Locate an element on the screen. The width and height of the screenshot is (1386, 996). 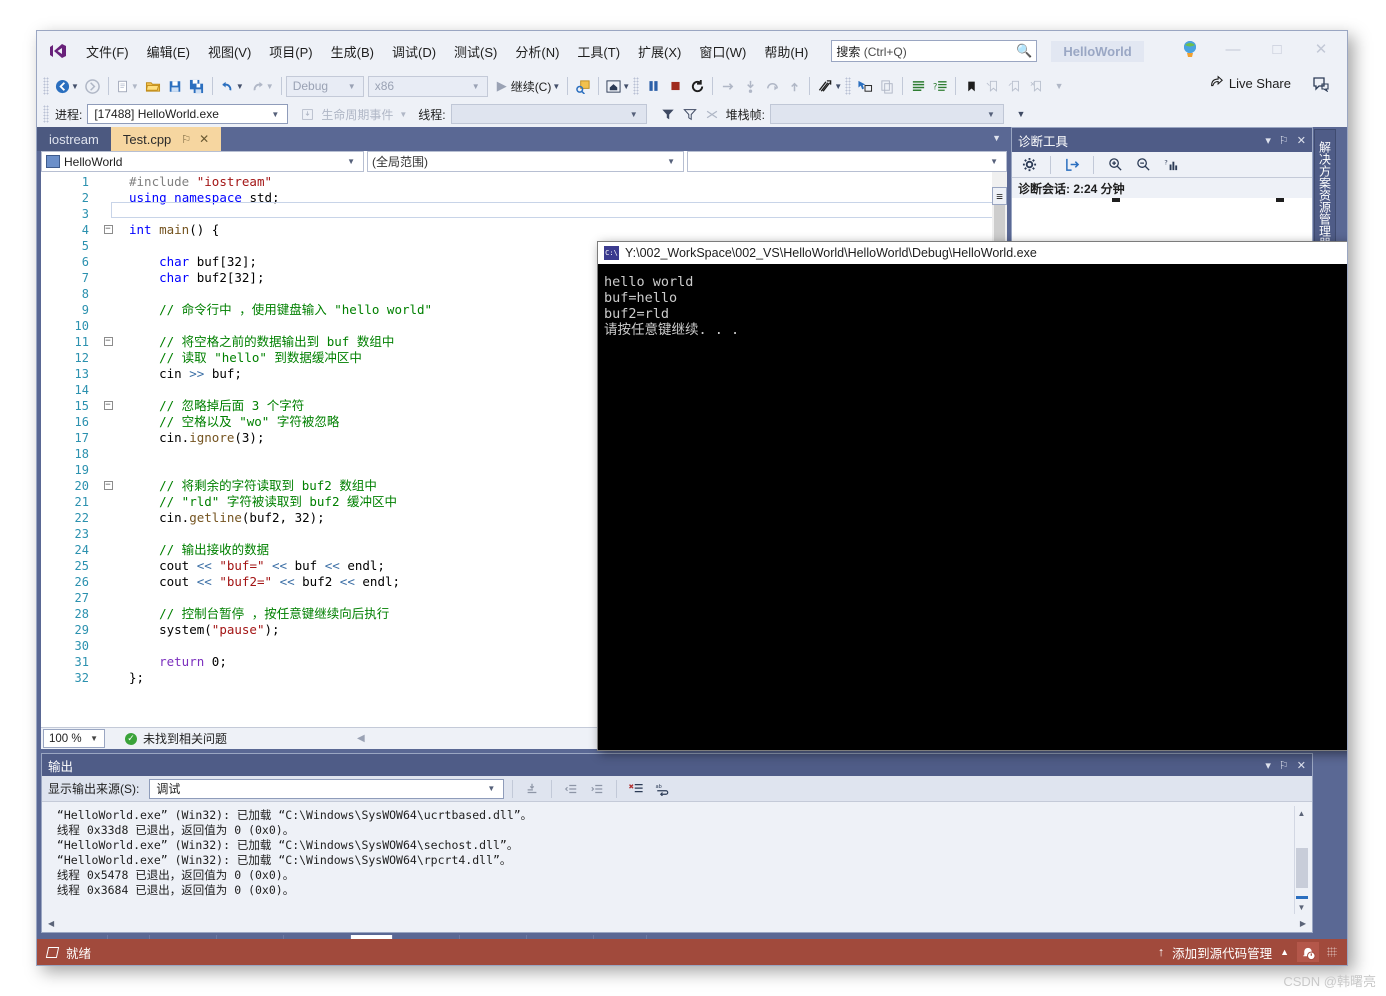
output-scroll-right-arrow: ▶ is located at coordinates (1303, 923).